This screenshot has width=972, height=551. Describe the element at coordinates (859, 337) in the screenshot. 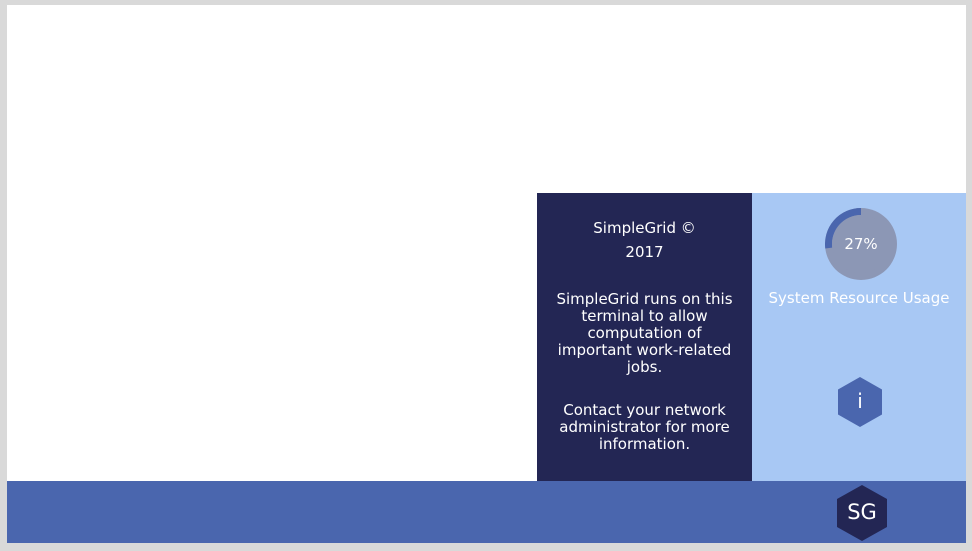

I see `usage-panel: 27% System Resource Usage i` at that location.